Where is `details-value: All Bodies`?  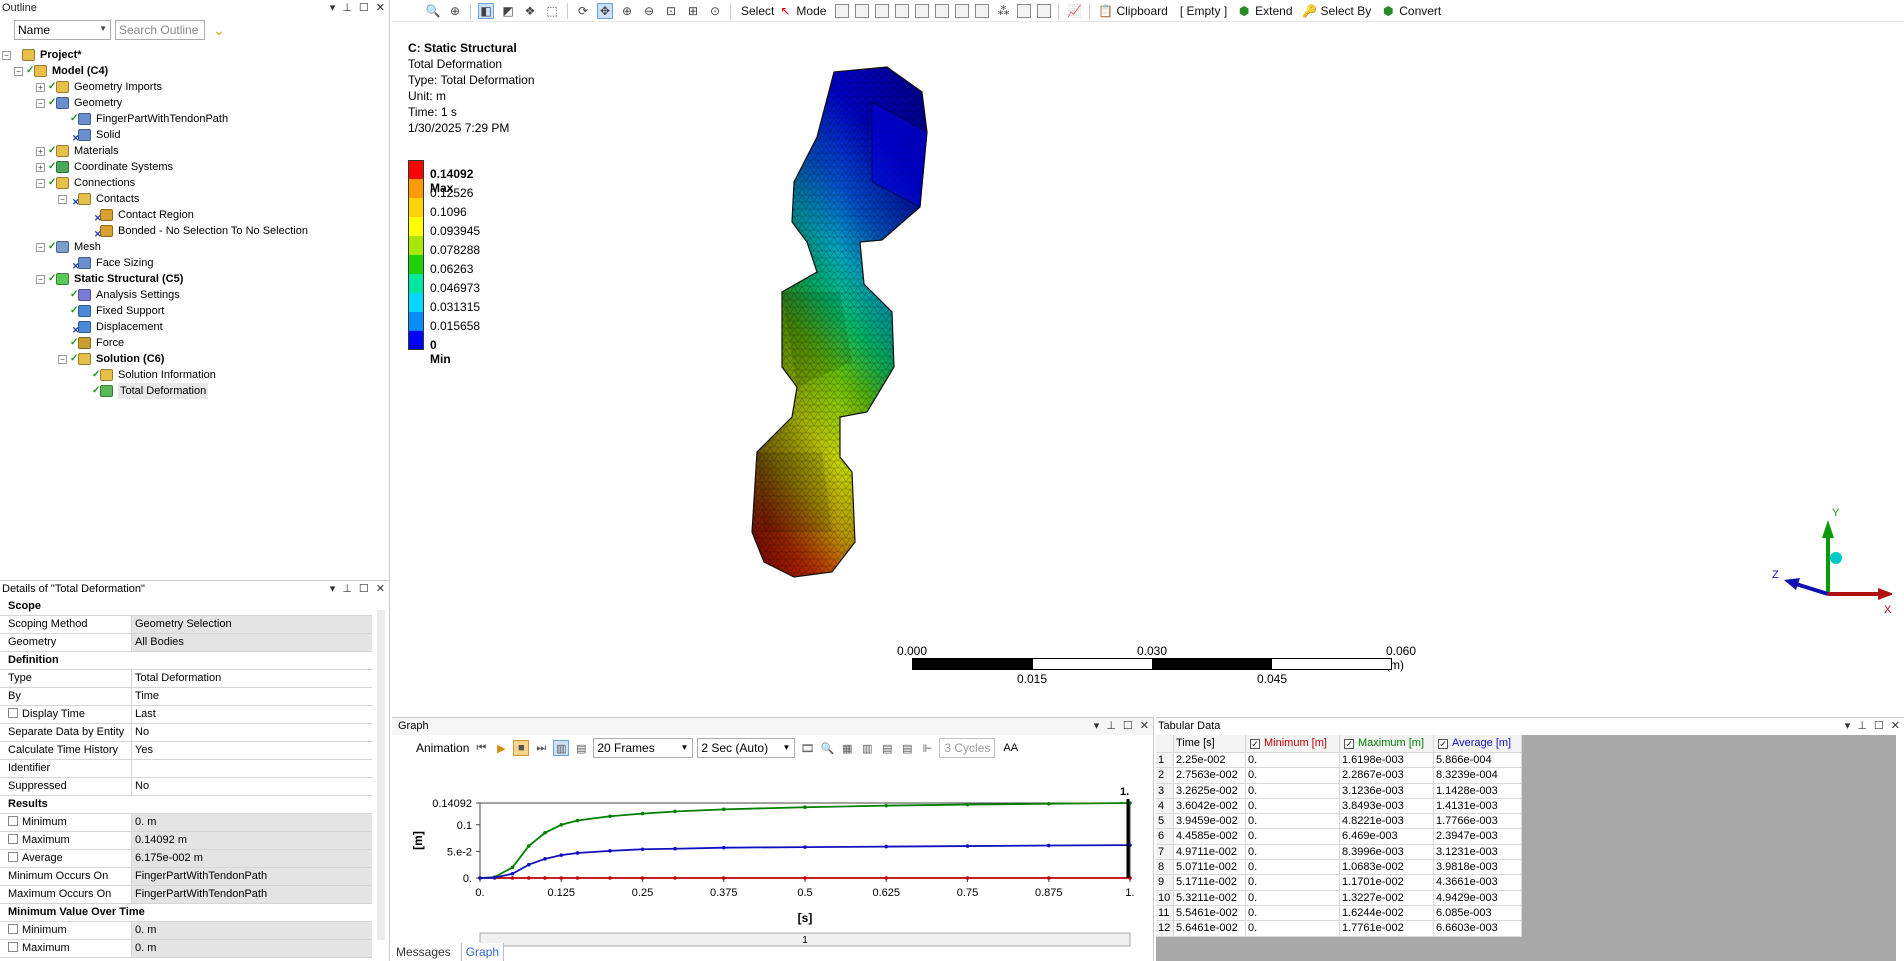
details-value: All Bodies is located at coordinates (252, 642).